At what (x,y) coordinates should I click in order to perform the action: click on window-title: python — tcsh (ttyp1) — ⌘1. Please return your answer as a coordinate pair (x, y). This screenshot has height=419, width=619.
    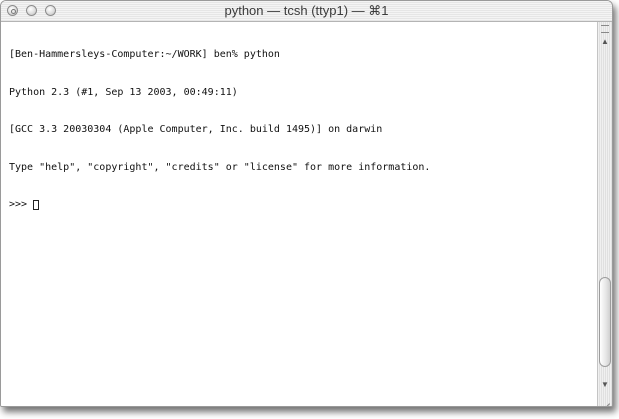
    Looking at the image, I should click on (306, 10).